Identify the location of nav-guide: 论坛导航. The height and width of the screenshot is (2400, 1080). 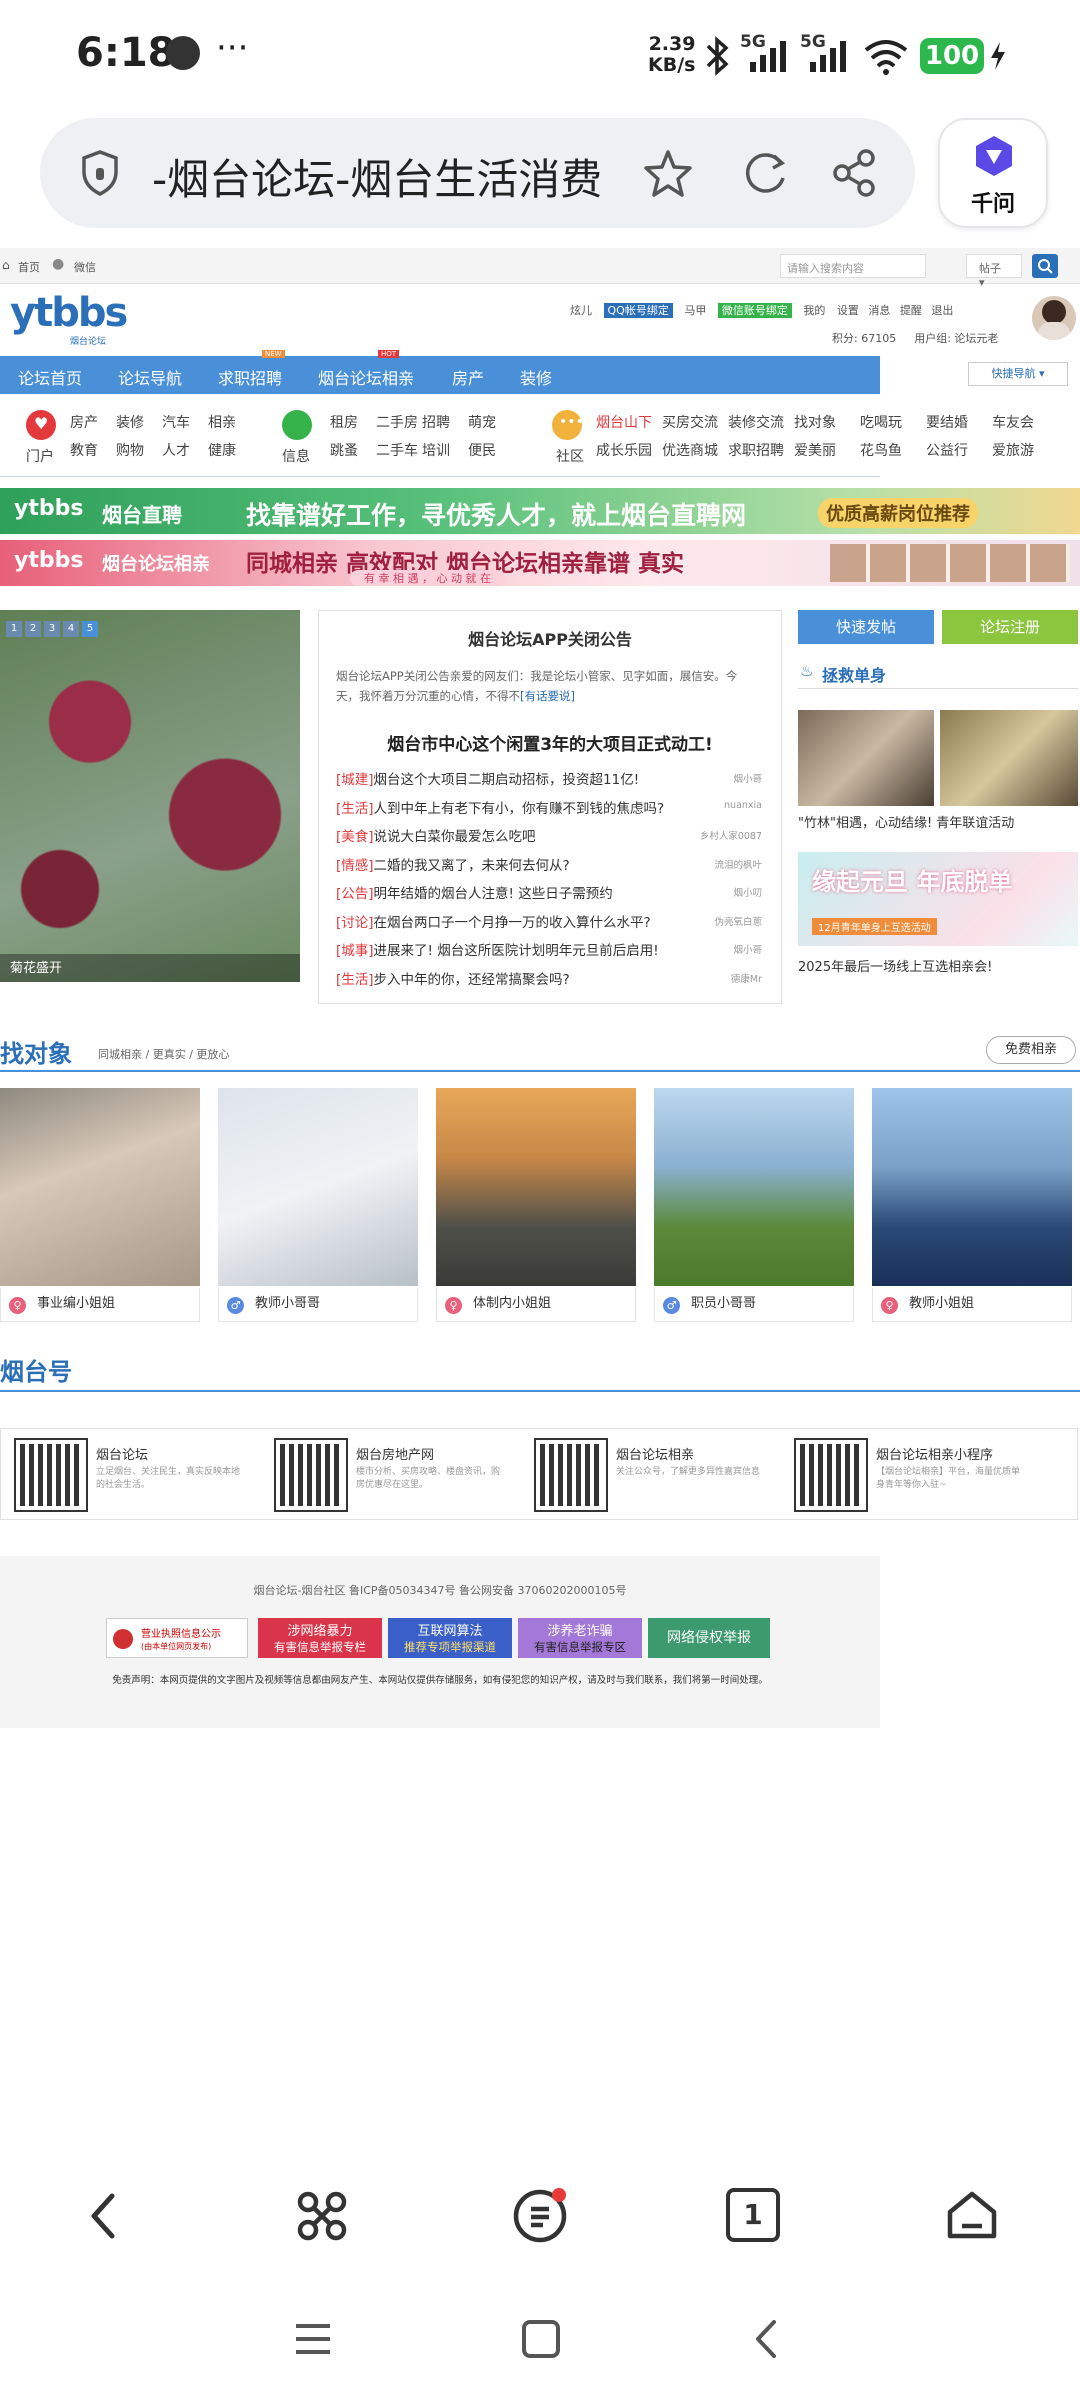
(150, 377).